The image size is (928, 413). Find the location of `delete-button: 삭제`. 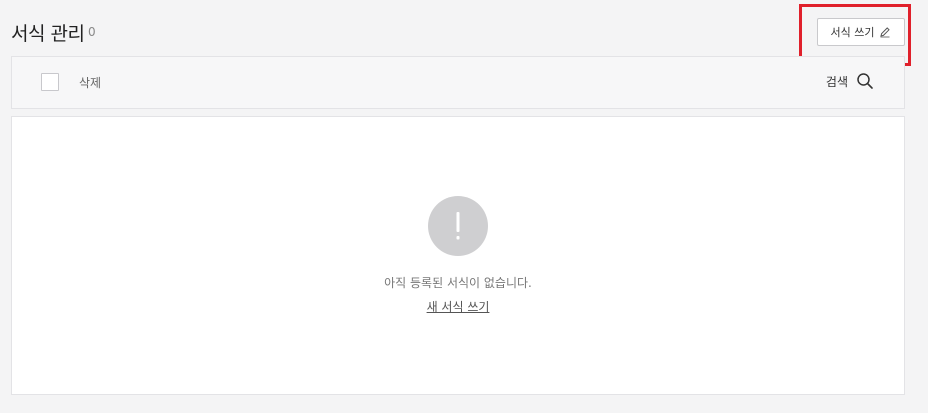

delete-button: 삭제 is located at coordinates (90, 82).